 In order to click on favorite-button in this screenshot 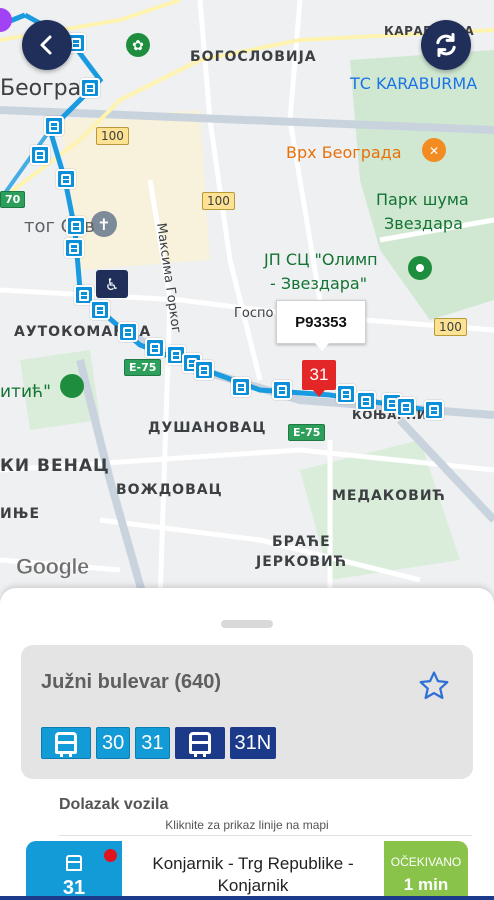, I will do `click(434, 688)`.